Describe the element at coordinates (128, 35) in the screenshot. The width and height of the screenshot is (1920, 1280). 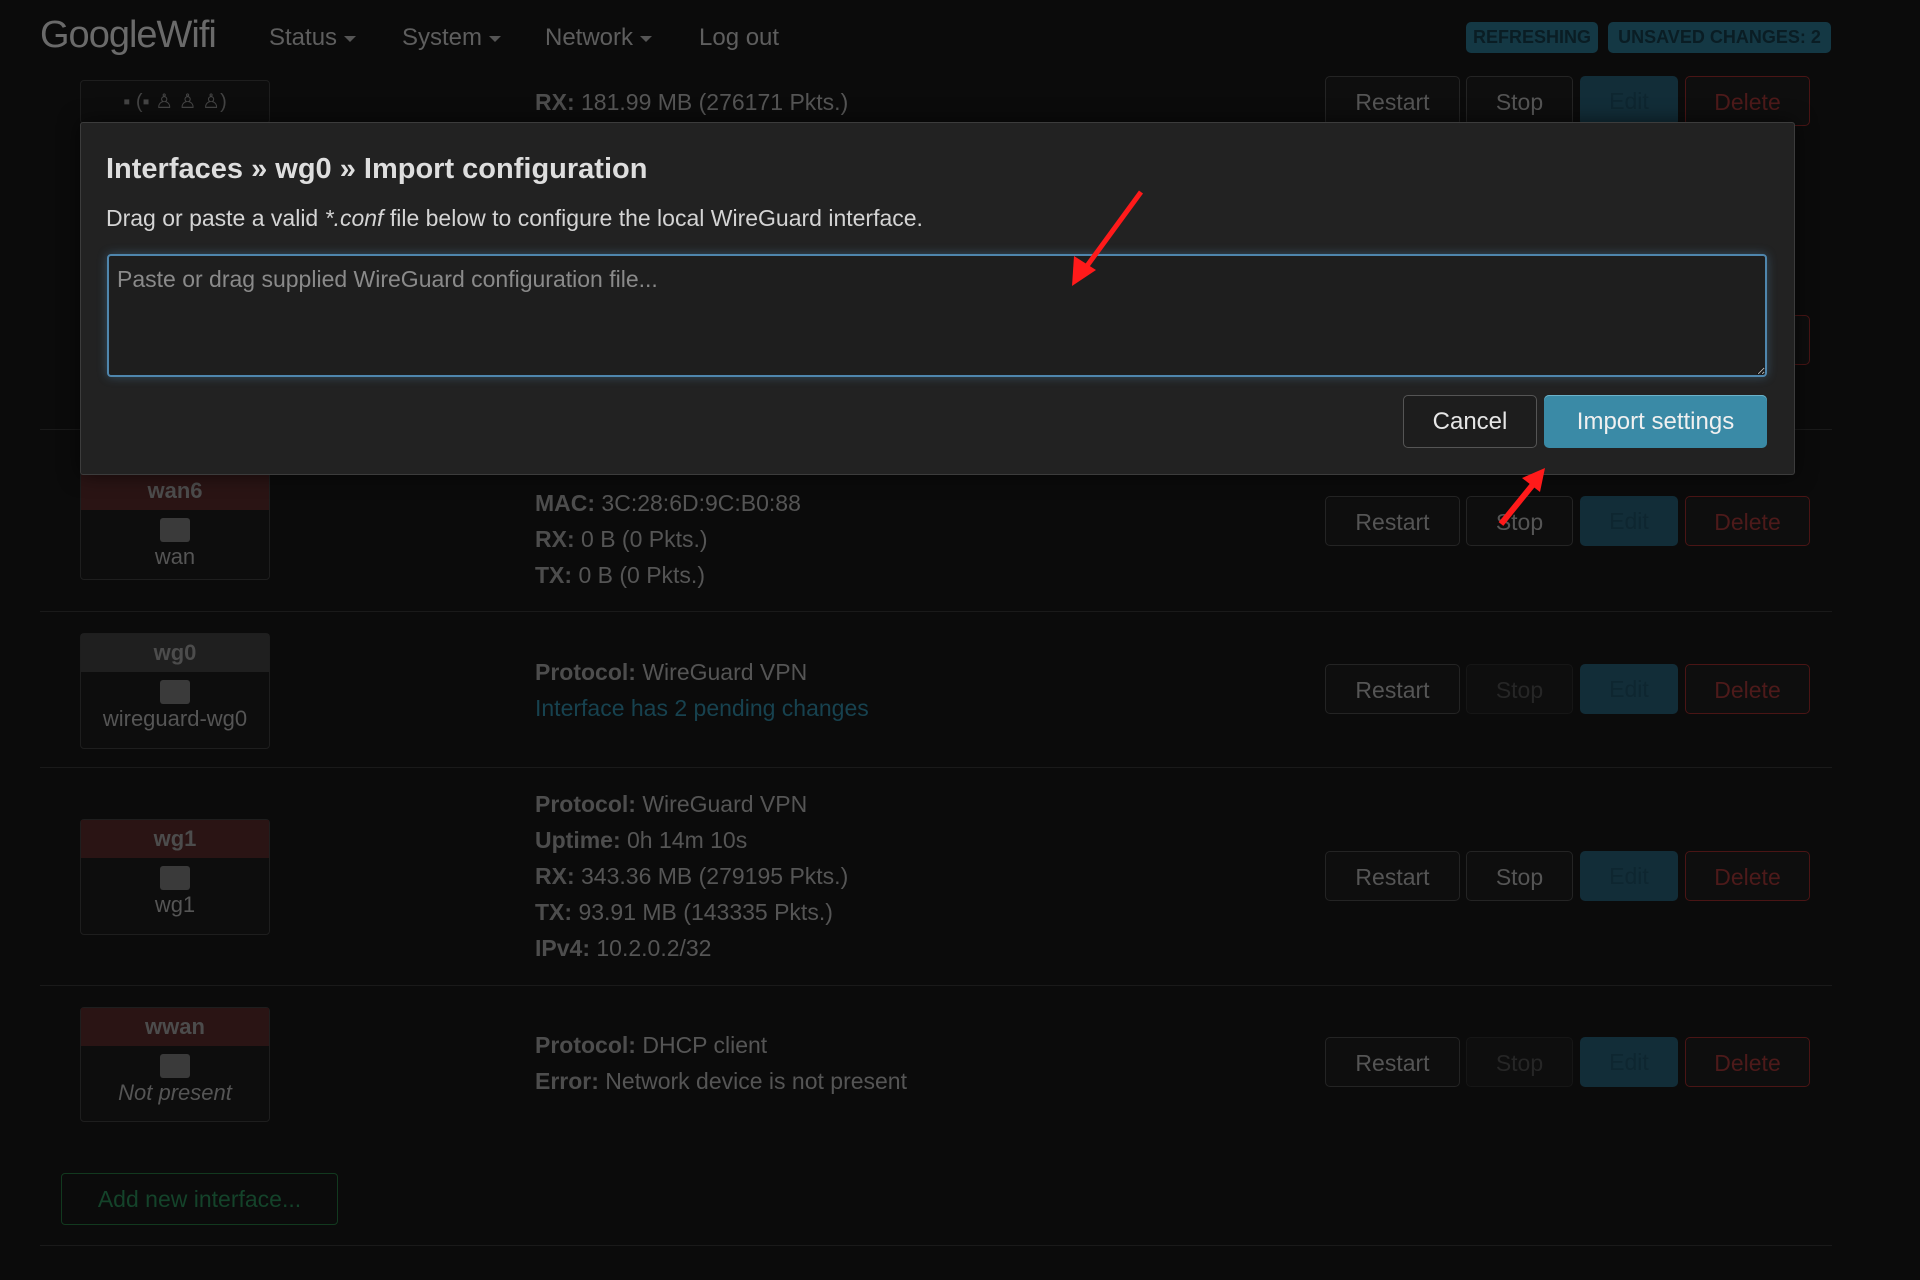
I see `brand-logo: GoogleWifi` at that location.